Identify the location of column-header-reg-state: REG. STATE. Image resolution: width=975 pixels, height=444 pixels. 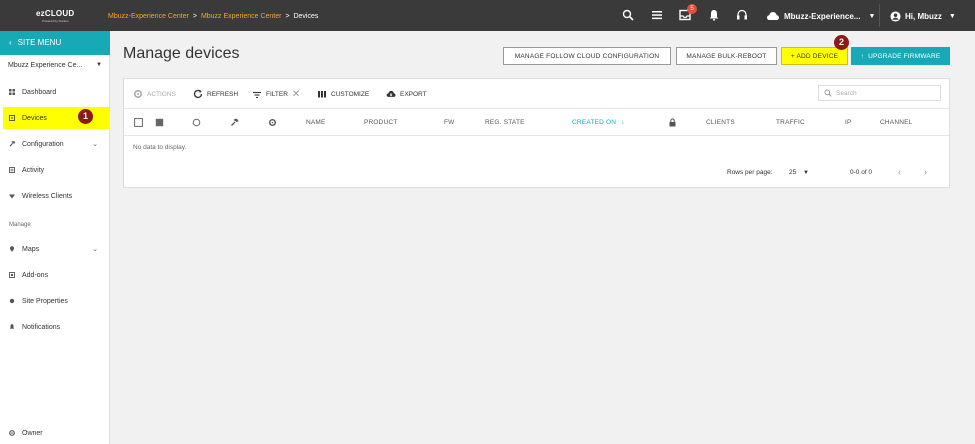
(505, 122).